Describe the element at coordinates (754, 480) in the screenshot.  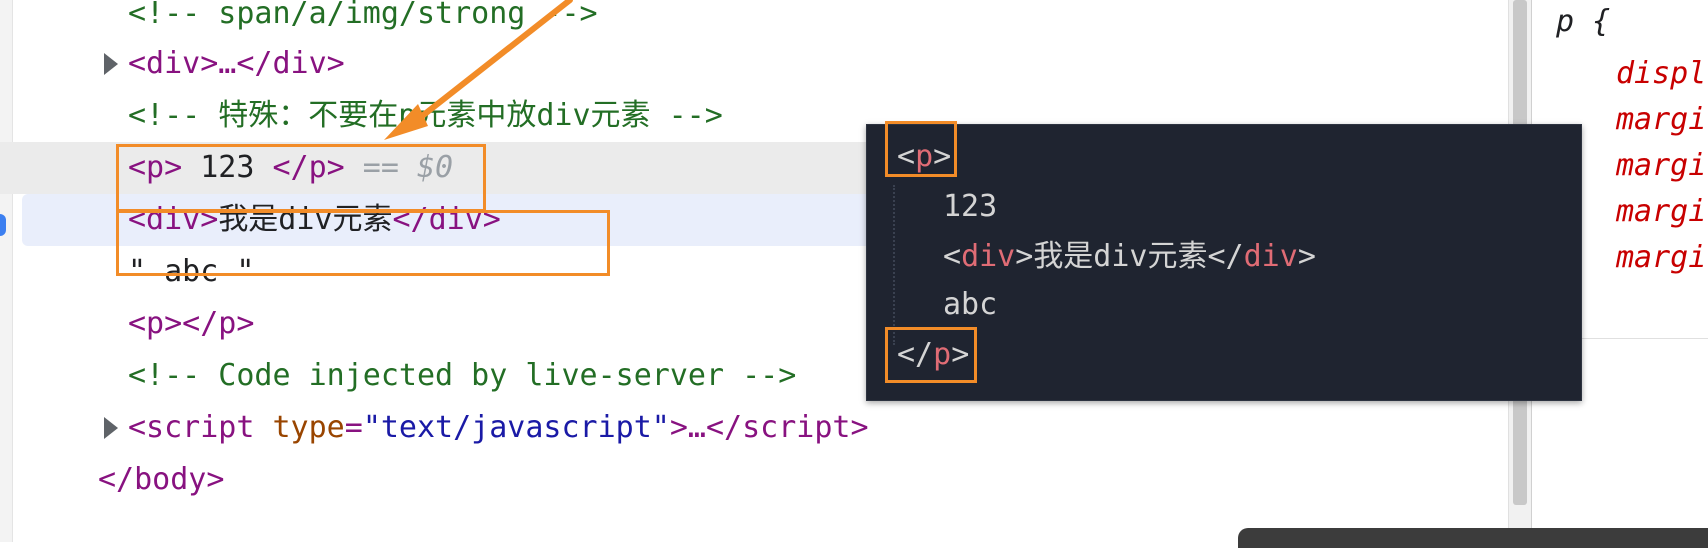
I see `dom-node-body-close: </body>` at that location.